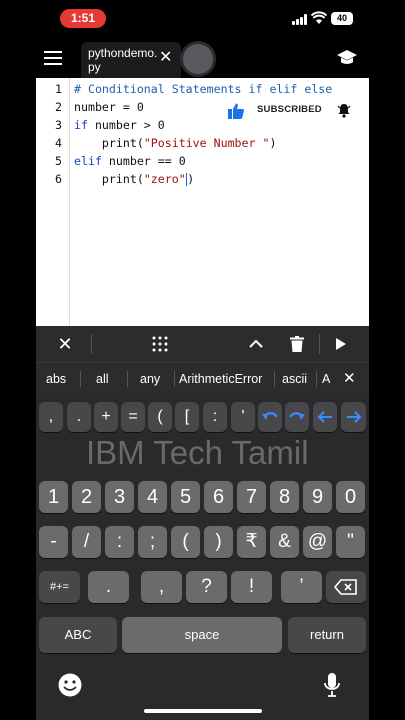 This screenshot has width=405, height=720. Describe the element at coordinates (350, 497) in the screenshot. I see `digit-key: 0` at that location.